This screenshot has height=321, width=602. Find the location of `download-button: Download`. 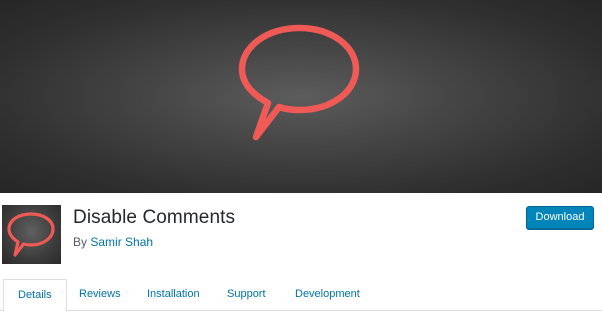

download-button: Download is located at coordinates (560, 217).